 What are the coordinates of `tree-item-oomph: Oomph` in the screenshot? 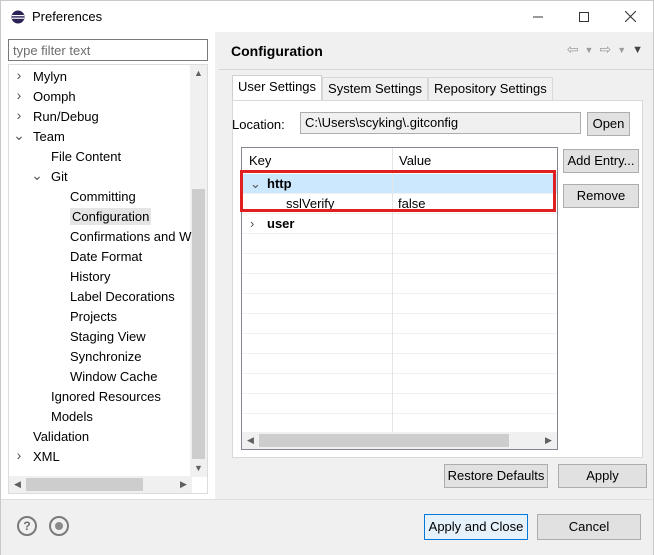 It's located at (54, 97).